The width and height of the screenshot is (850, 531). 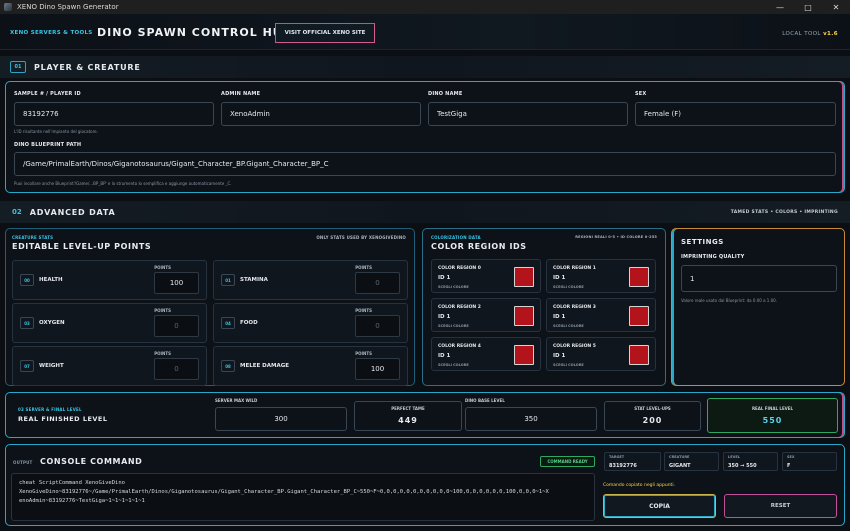 What do you see at coordinates (616, 237) in the screenshot?
I see `colors-note: REGIONI REALI 0-5 • ID COLORE 0-255` at bounding box center [616, 237].